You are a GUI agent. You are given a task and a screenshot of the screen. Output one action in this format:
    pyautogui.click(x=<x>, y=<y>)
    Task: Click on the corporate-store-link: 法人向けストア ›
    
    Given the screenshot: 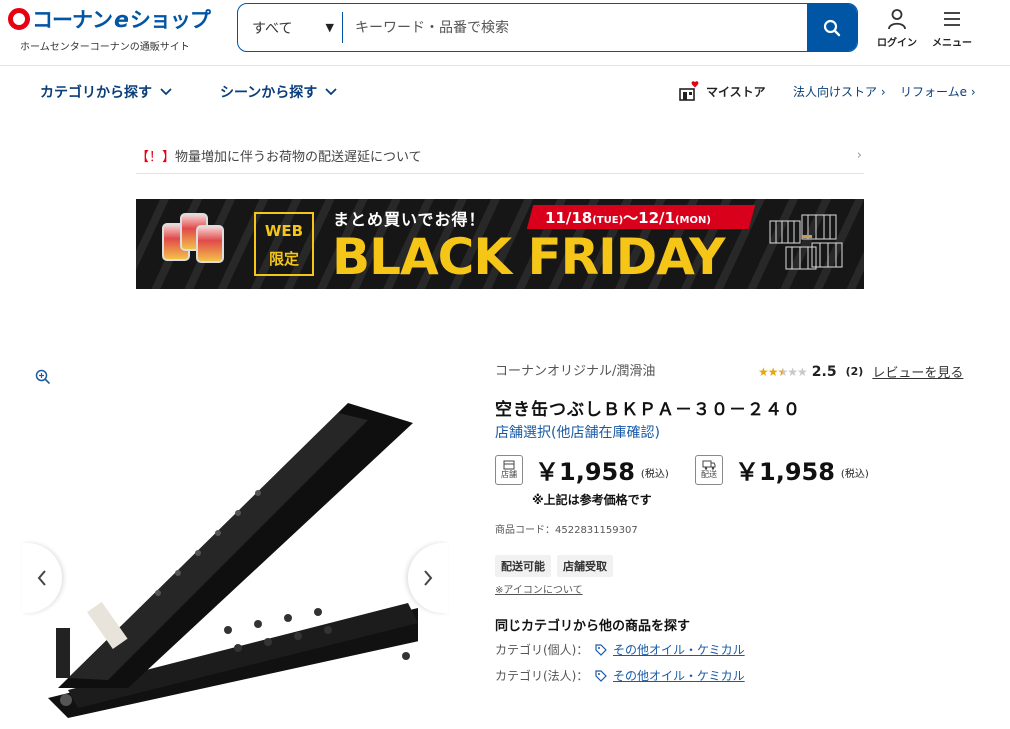 What is the action you would take?
    pyautogui.click(x=839, y=91)
    